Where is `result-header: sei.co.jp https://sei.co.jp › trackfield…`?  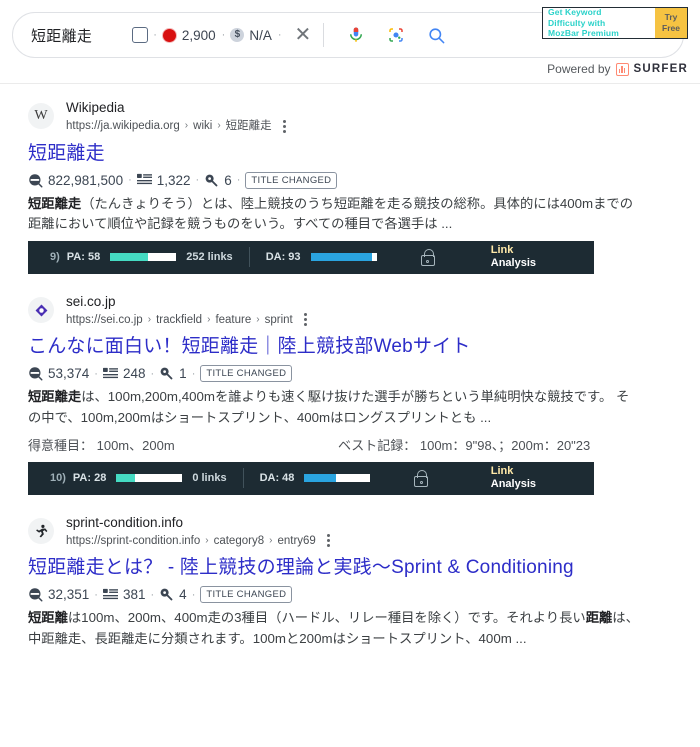
result-header: sei.co.jp https://sei.co.jp › trackfield… is located at coordinates (364, 310).